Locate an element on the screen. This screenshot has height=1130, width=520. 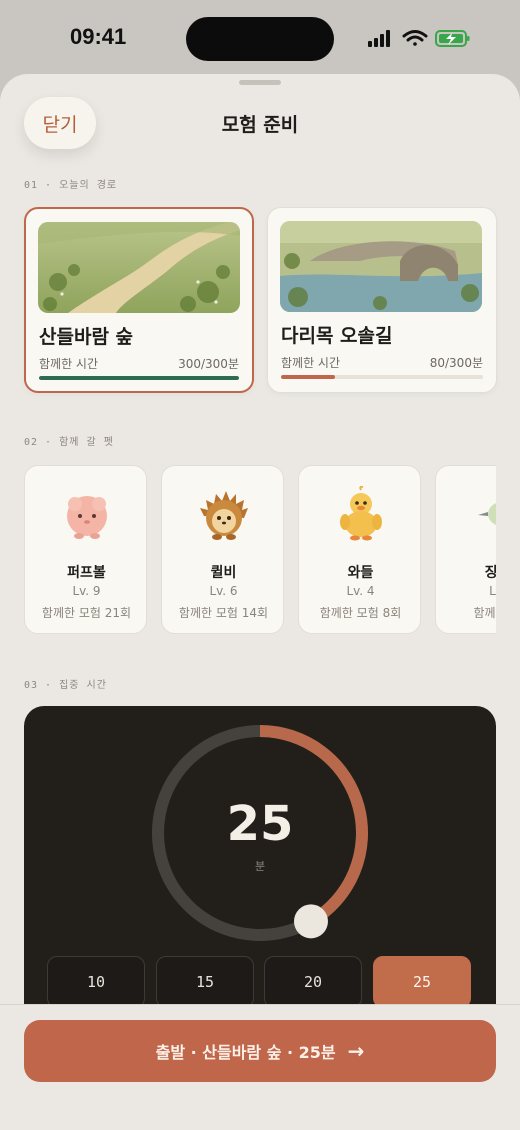
bottom-action-area: 출발 · 산들바람 숲 · 25분 → is located at coordinates (260, 1067).